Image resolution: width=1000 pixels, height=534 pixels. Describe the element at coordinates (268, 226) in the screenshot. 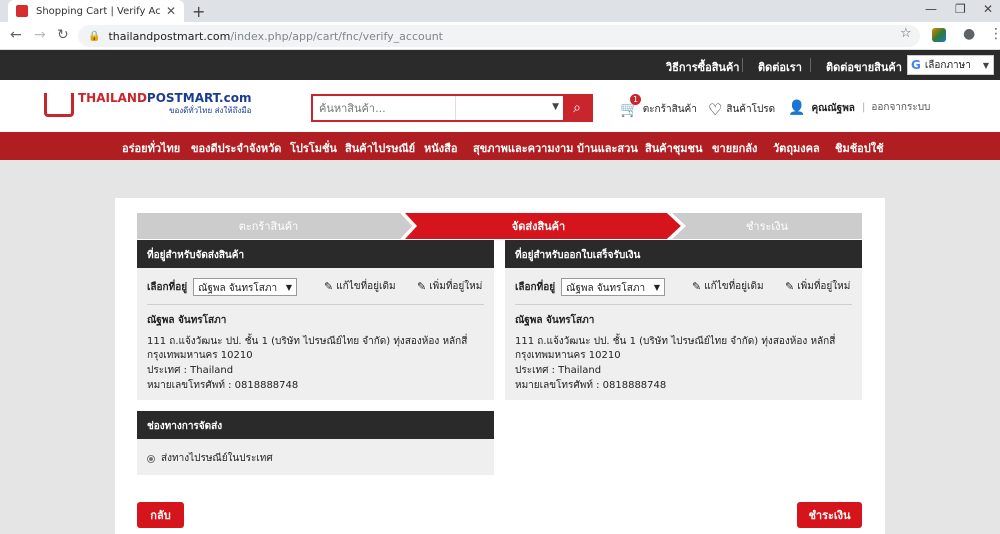

I see `step-cart: ตะกร้าสินค้า` at that location.